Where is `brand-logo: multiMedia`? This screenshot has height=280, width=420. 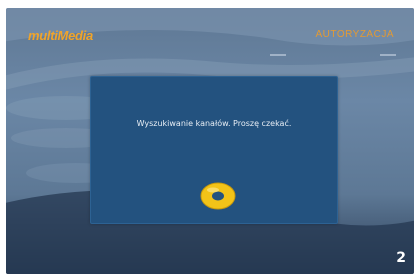
brand-logo: multiMedia is located at coordinates (60, 35).